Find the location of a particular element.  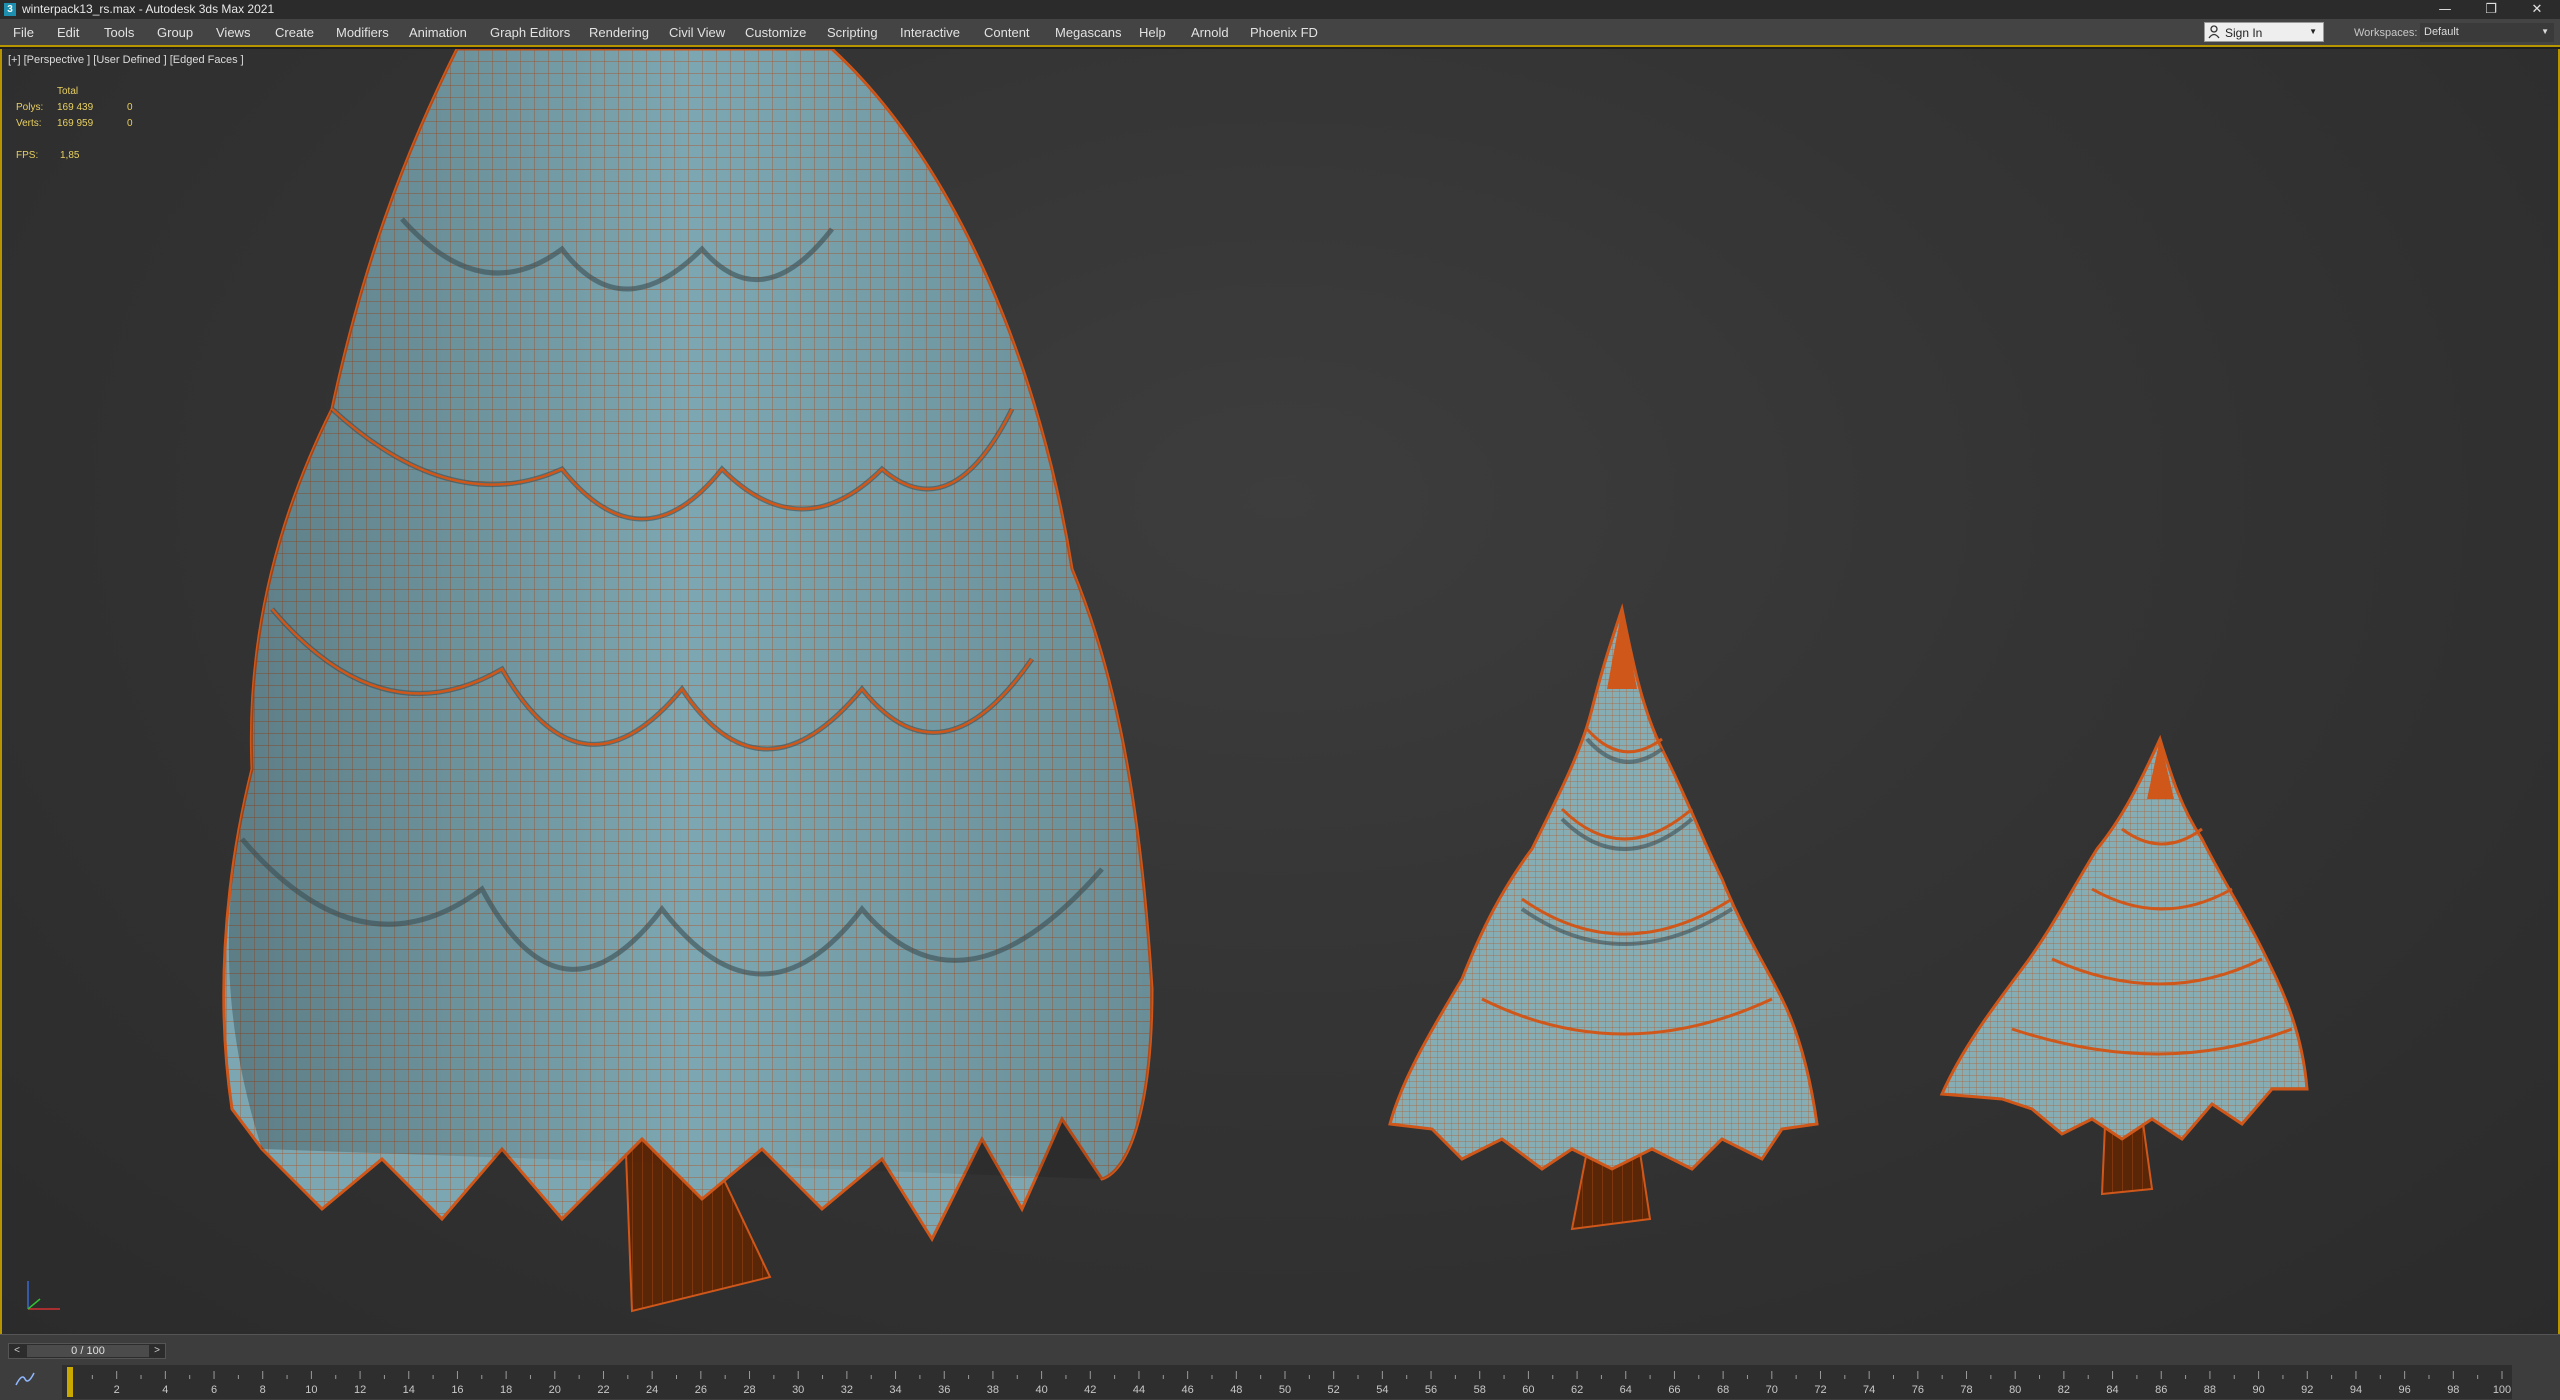

timeline-tick-label: 88 is located at coordinates (2210, 1390).